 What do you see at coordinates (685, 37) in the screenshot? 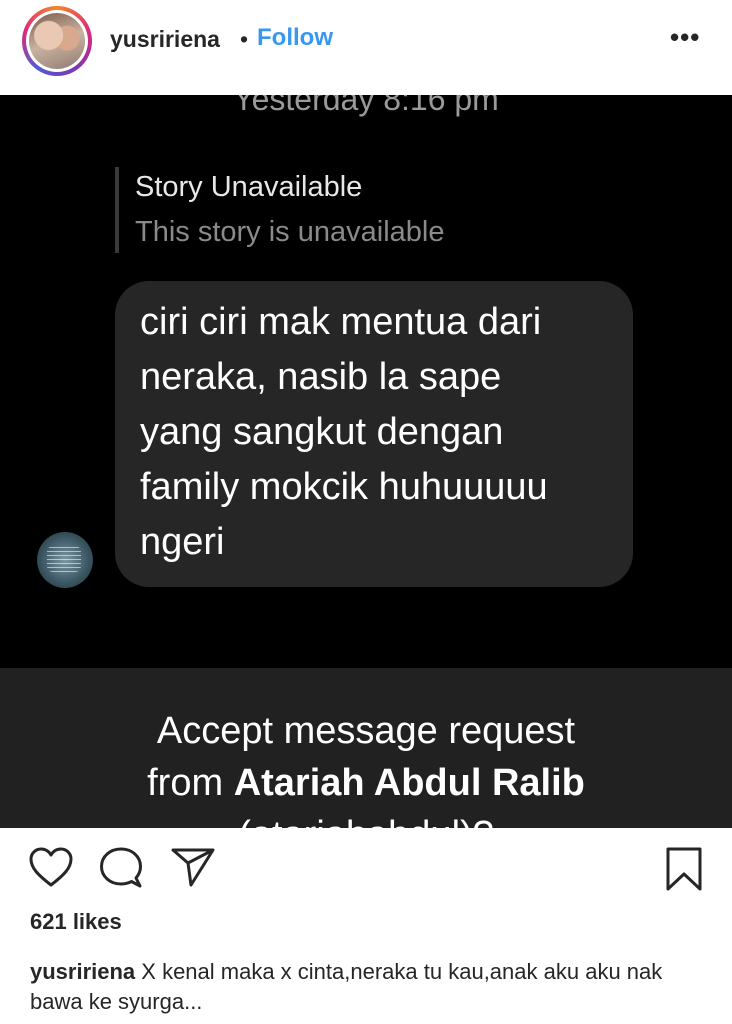
I see `more-options-icon: •••` at bounding box center [685, 37].